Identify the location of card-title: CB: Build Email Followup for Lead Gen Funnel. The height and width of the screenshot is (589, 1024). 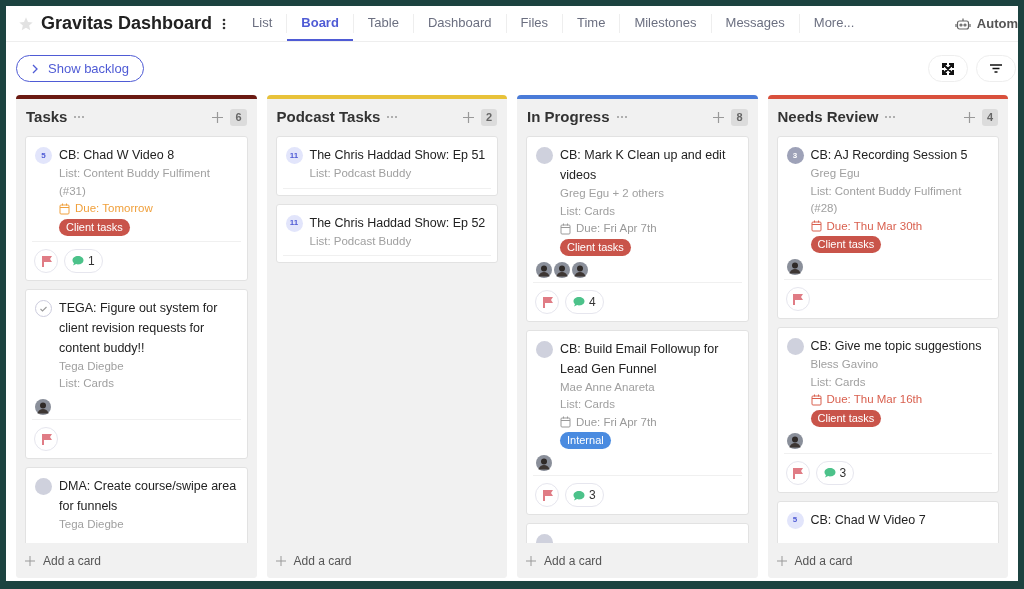
(640, 359).